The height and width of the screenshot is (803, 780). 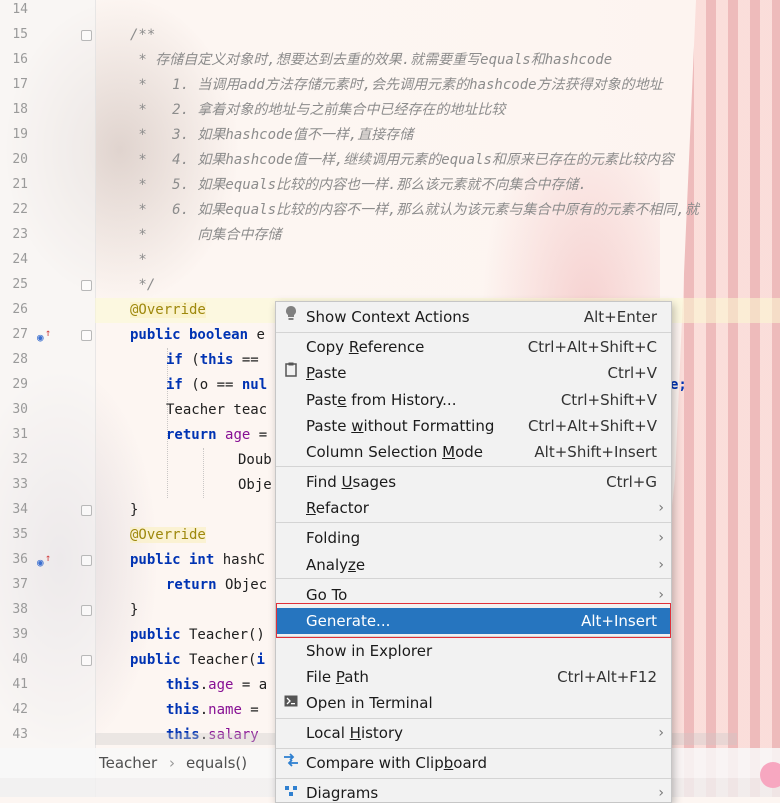 What do you see at coordinates (189, 335) in the screenshot?
I see `keyword: public boolean` at bounding box center [189, 335].